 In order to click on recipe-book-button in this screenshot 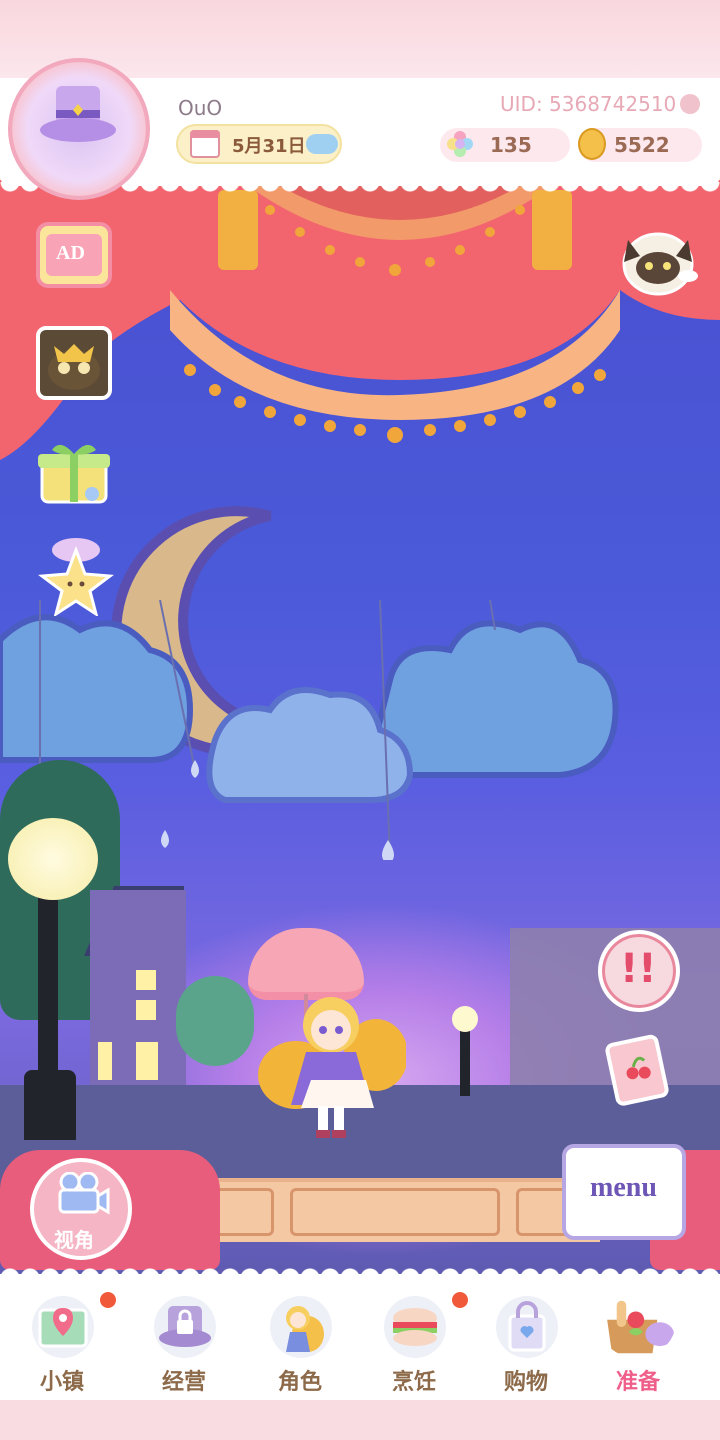, I will do `click(638, 1070)`.